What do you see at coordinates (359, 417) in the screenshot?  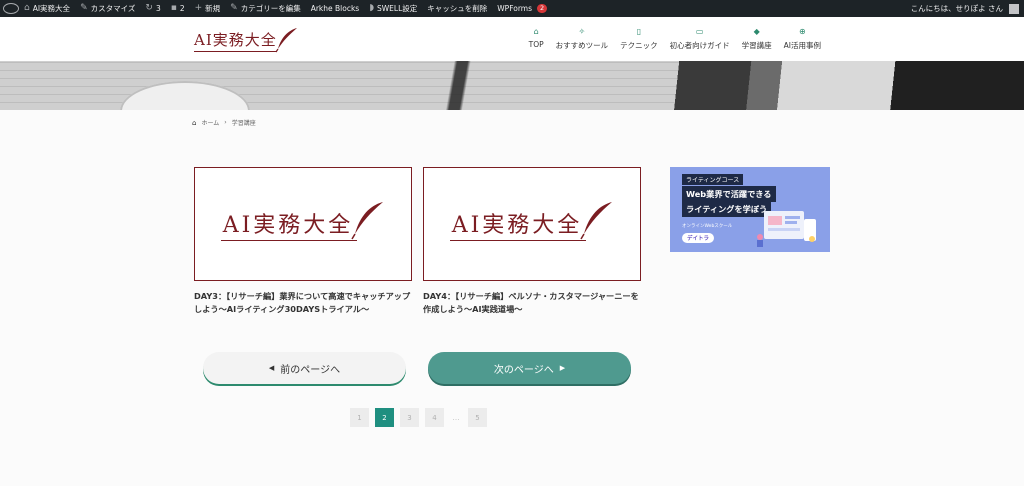 I see `page-link-1: 1` at bounding box center [359, 417].